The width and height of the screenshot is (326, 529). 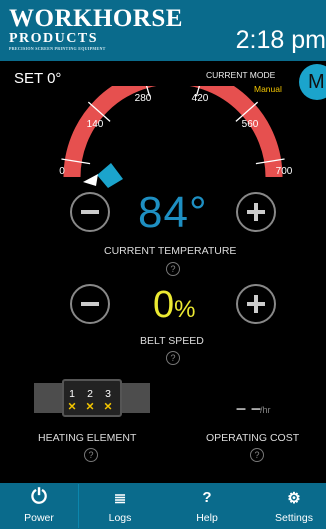 What do you see at coordinates (37, 78) in the screenshot?
I see `setpoint-label: SET 0°` at bounding box center [37, 78].